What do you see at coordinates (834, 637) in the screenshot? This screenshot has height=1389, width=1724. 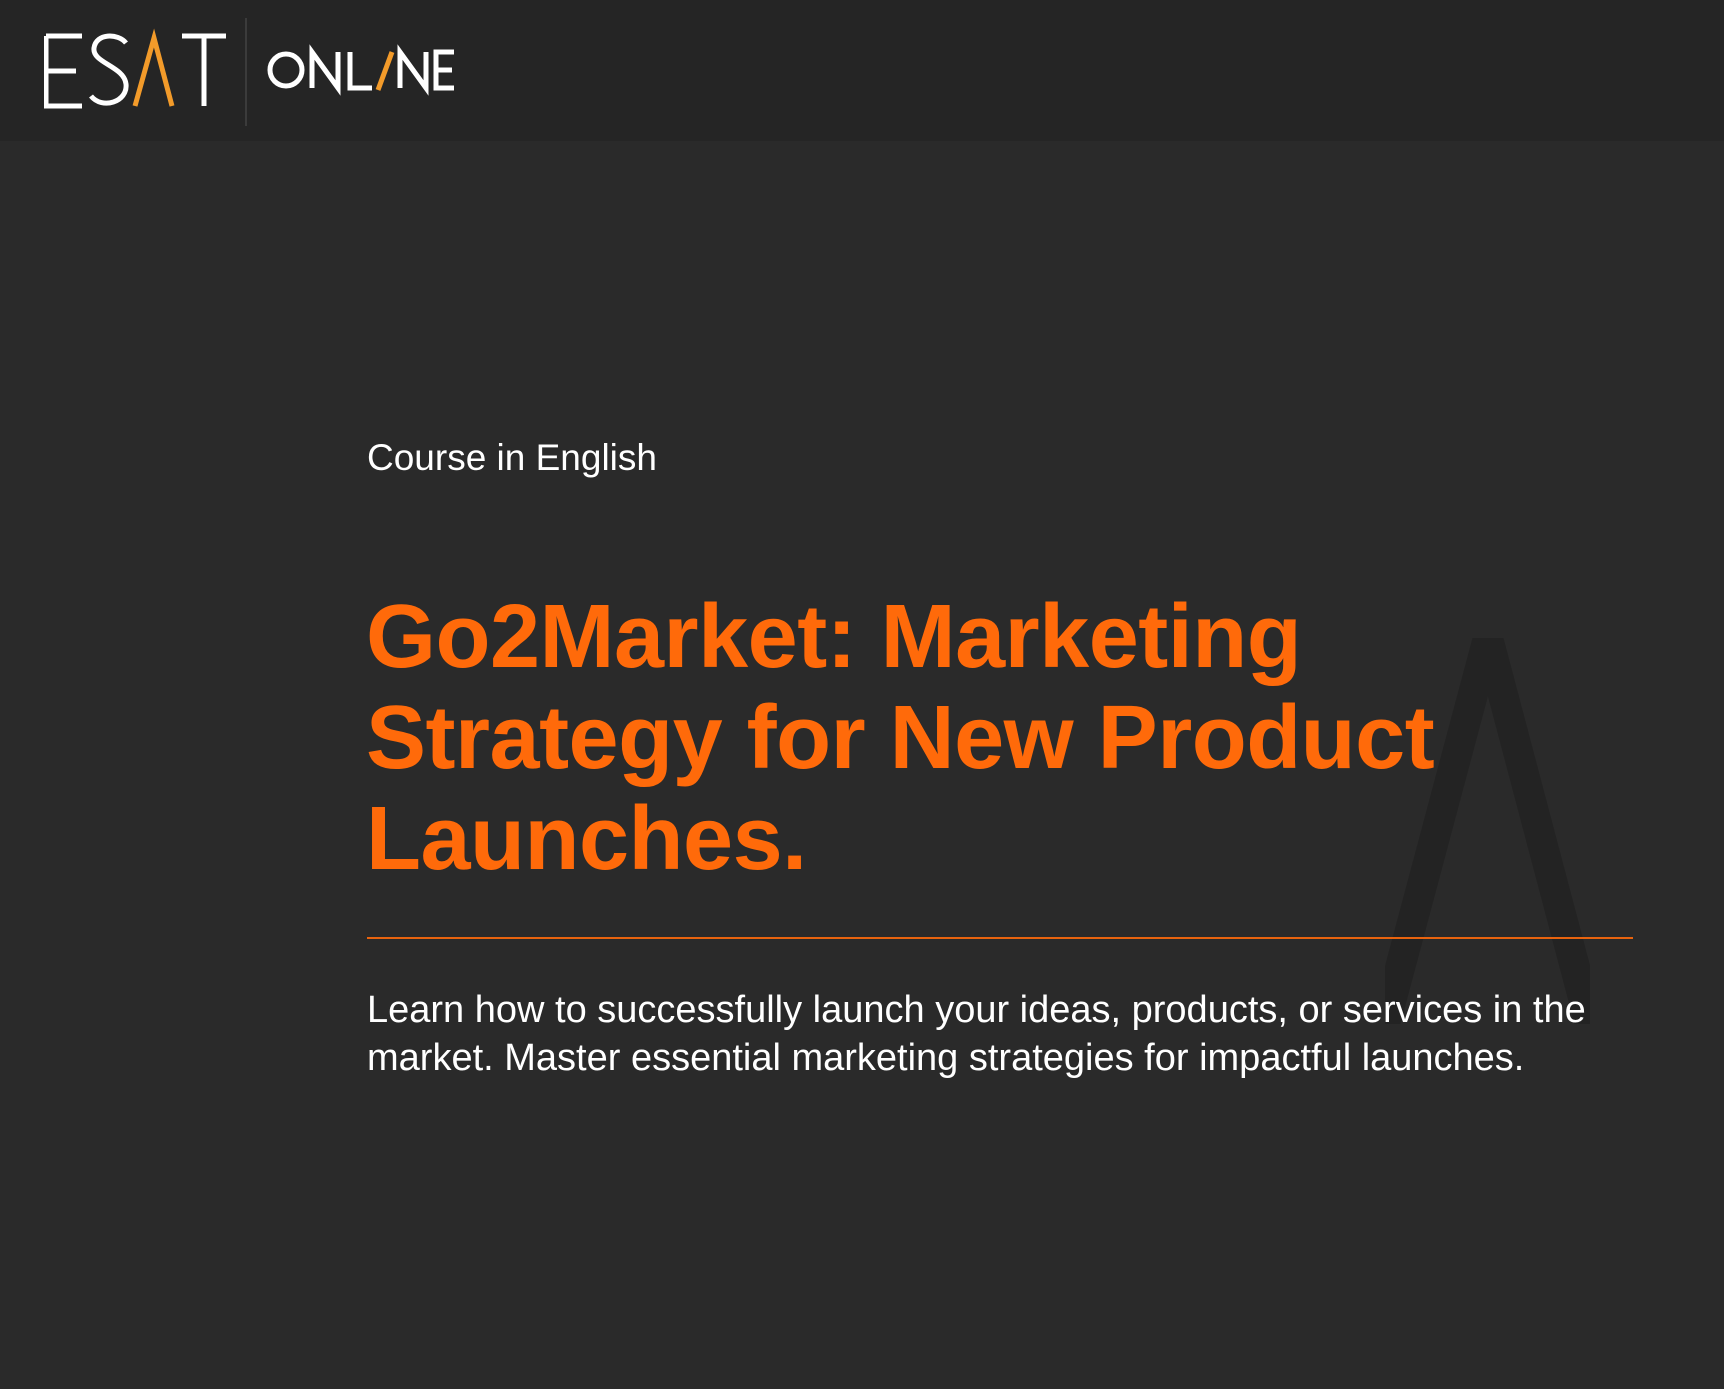 I see `course-title-line: Go2Market: Marketing` at bounding box center [834, 637].